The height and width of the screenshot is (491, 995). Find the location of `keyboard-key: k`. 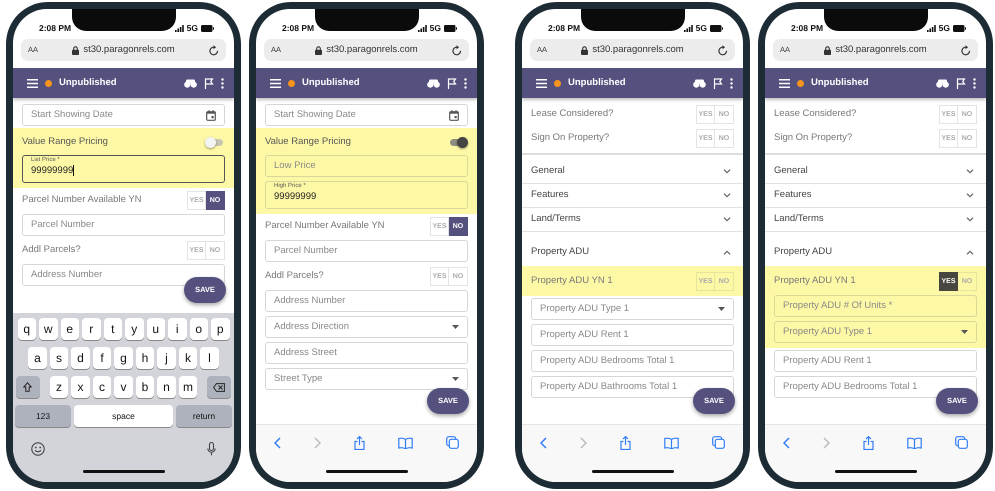

keyboard-key: k is located at coordinates (188, 358).